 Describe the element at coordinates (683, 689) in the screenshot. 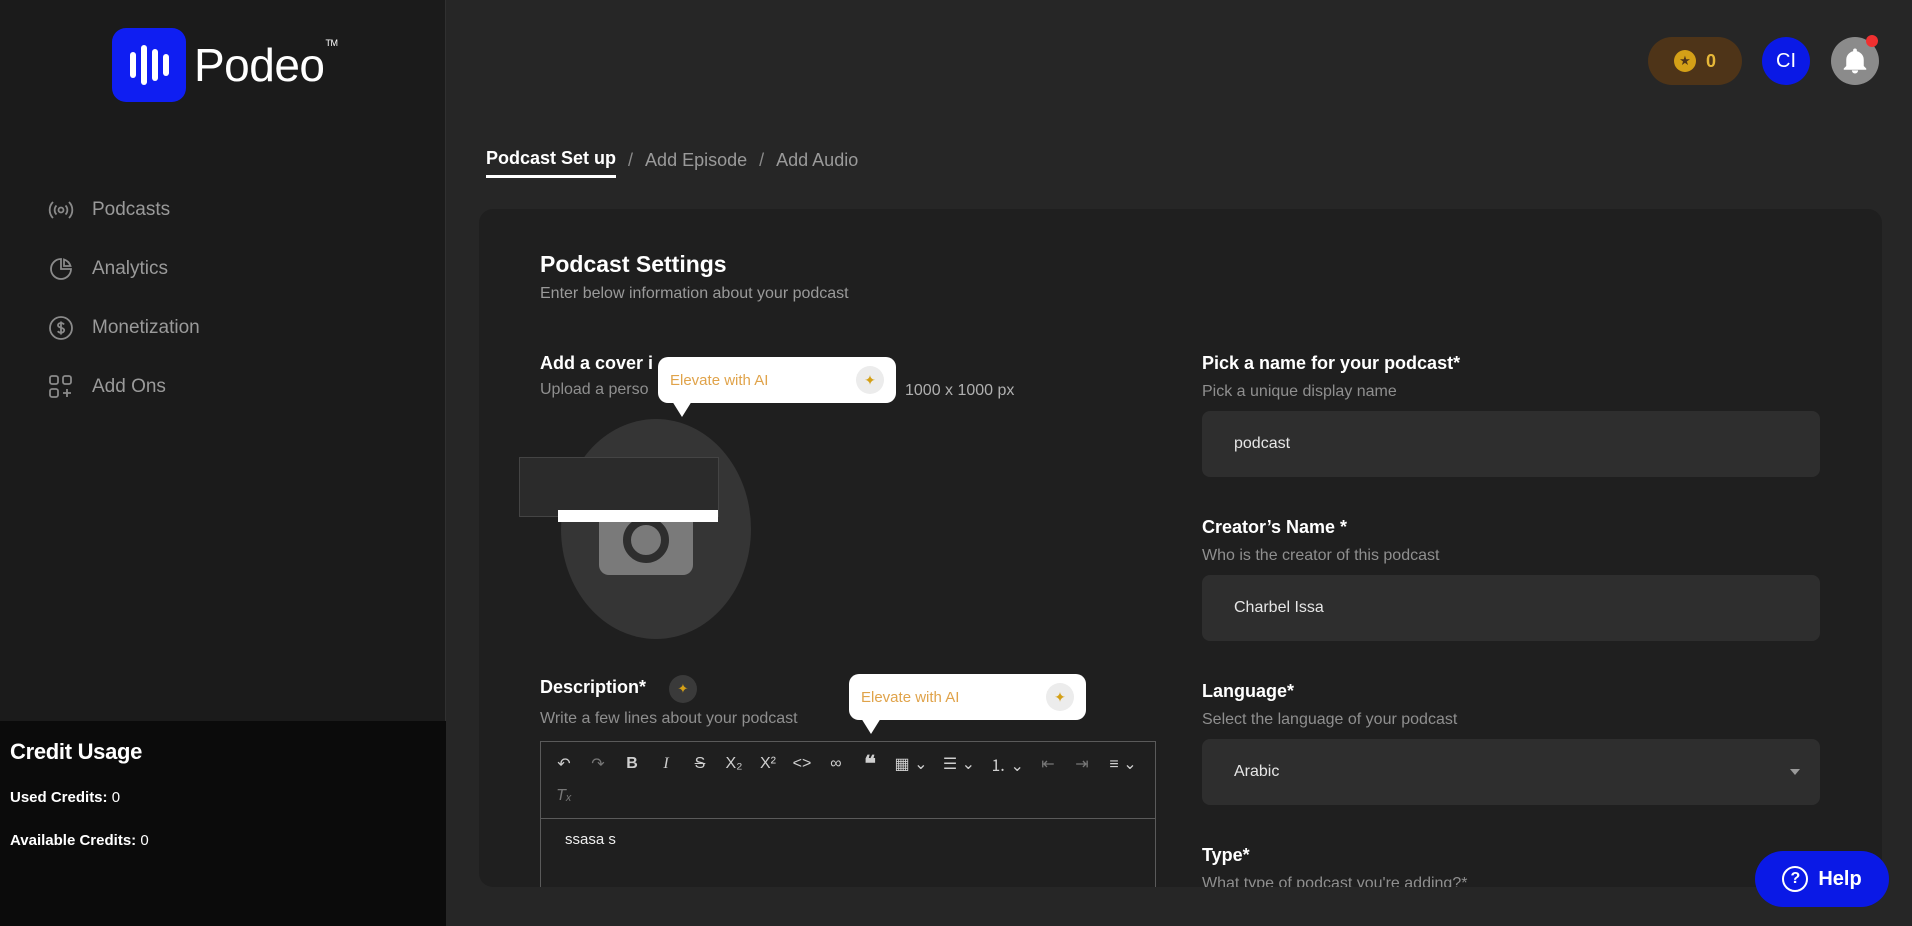

I see `description-ai-button: ✦` at that location.